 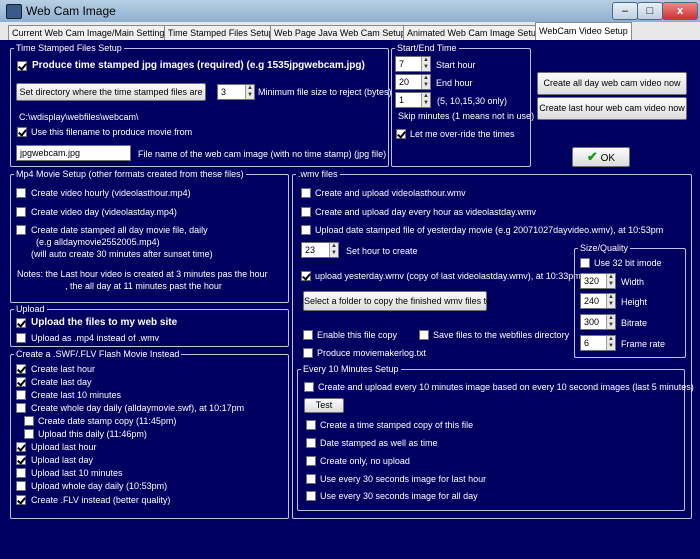 I want to click on test-button: Test, so click(x=324, y=405).